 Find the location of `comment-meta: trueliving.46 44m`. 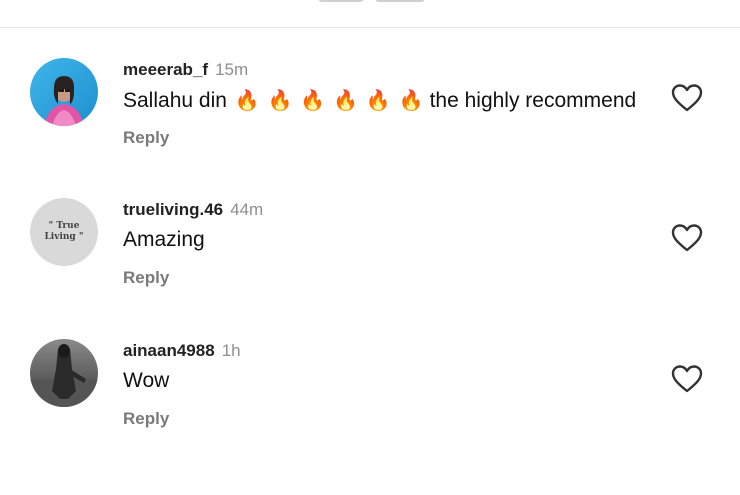

comment-meta: trueliving.46 44m is located at coordinates (193, 210).